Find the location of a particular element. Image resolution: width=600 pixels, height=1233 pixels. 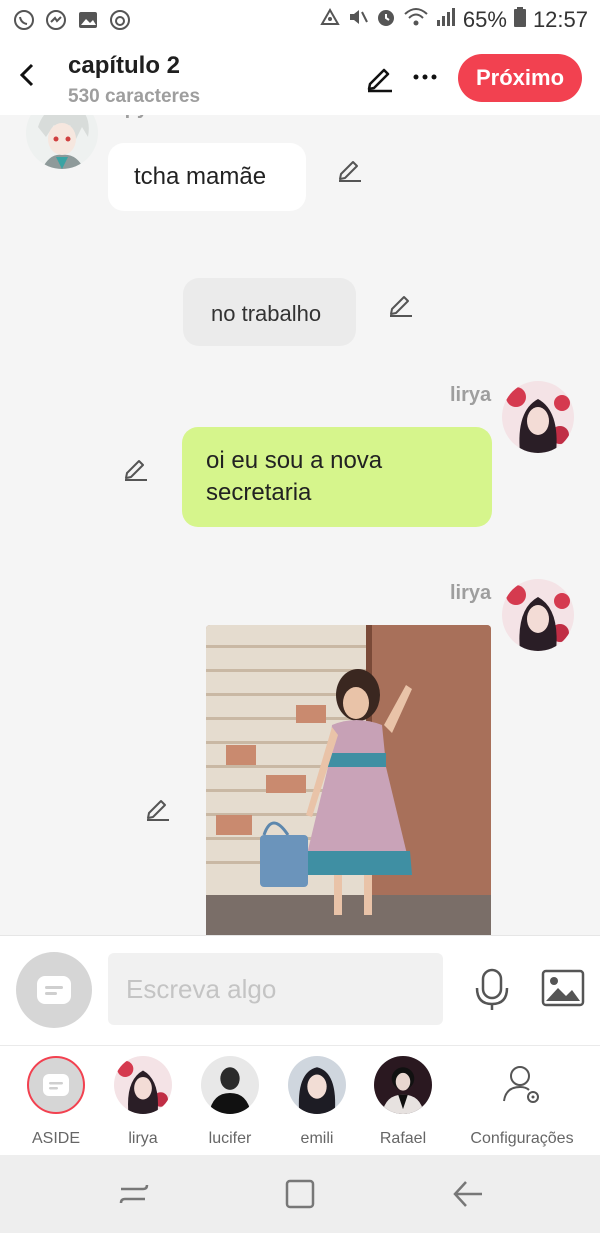

home-button is located at coordinates (300, 1194).